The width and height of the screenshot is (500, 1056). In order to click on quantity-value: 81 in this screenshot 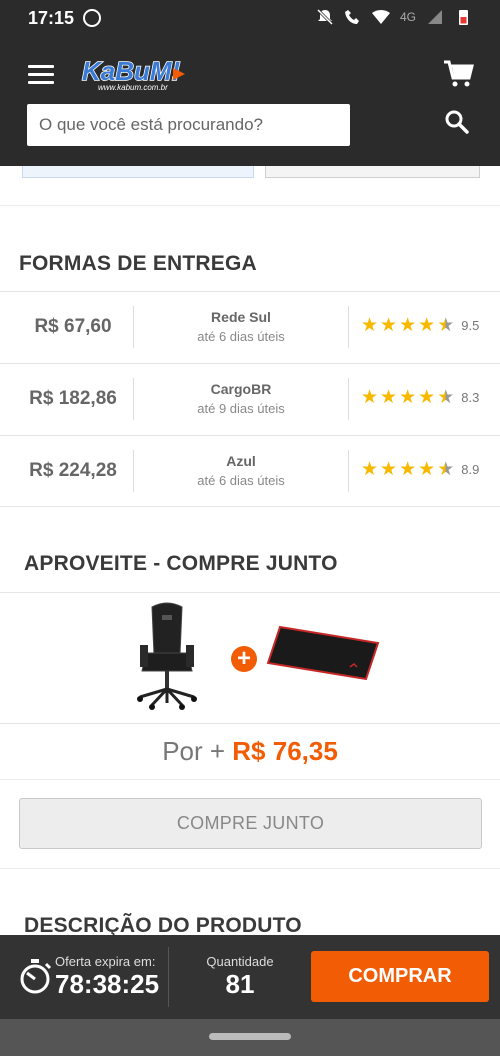, I will do `click(240, 984)`.